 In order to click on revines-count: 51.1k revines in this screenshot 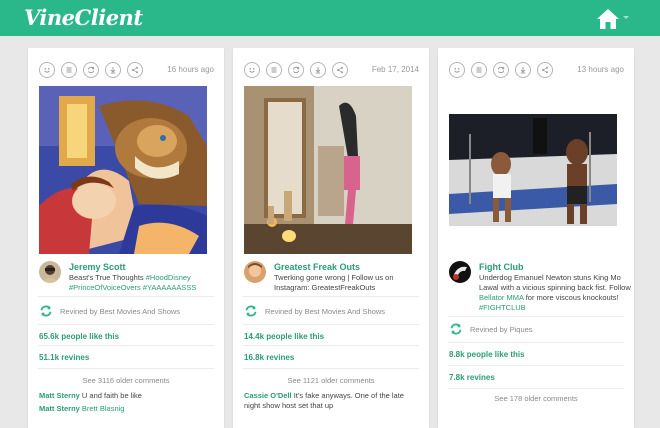, I will do `click(64, 357)`.